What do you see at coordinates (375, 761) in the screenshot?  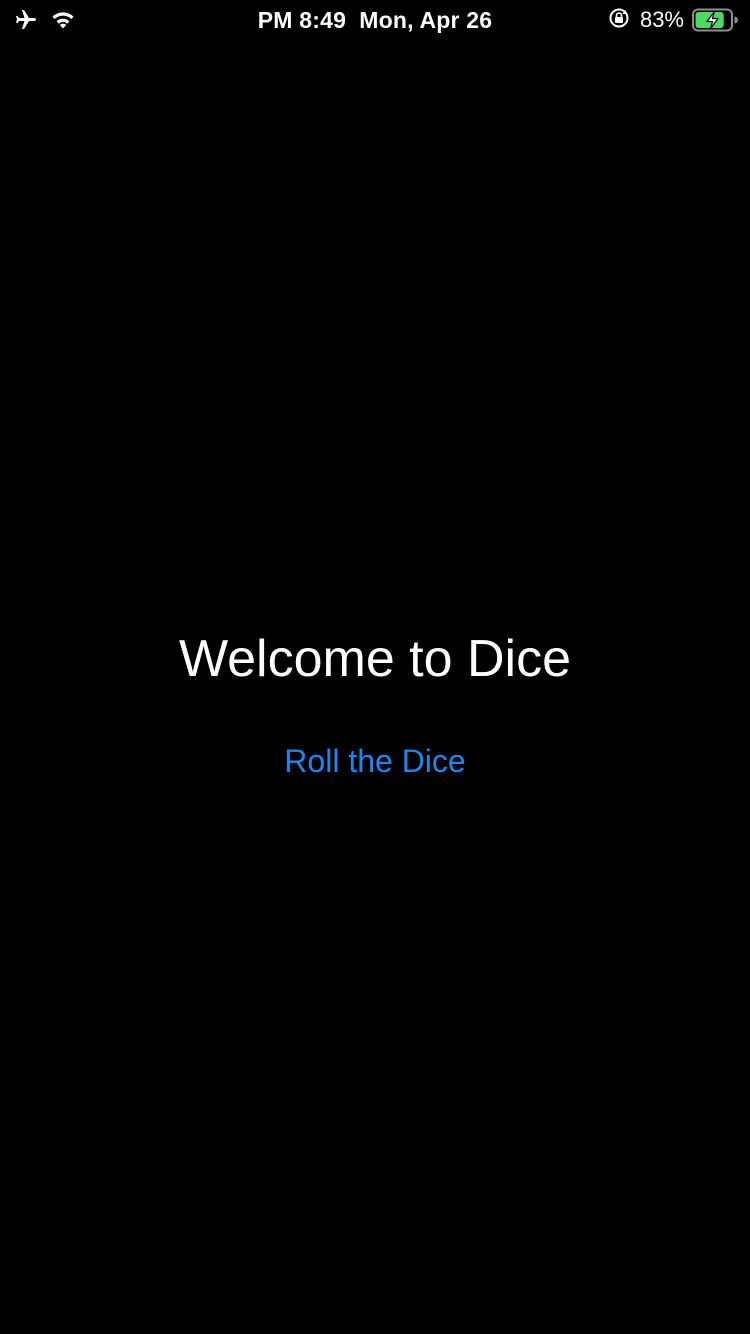 I see `roll-dice-button: Roll the Dice` at bounding box center [375, 761].